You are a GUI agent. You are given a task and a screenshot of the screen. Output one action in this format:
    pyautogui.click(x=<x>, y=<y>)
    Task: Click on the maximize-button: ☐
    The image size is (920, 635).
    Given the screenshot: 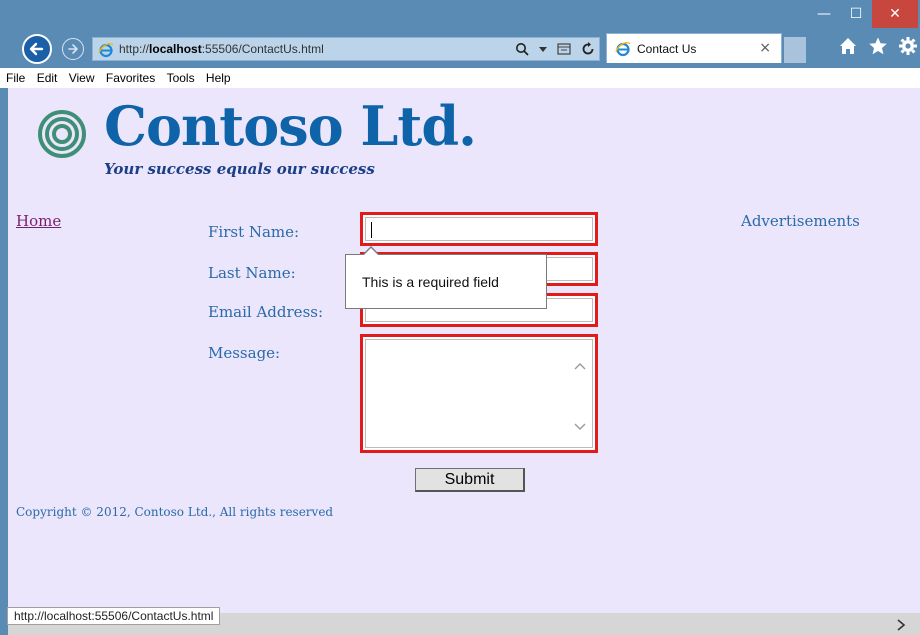 What is the action you would take?
    pyautogui.click(x=856, y=14)
    